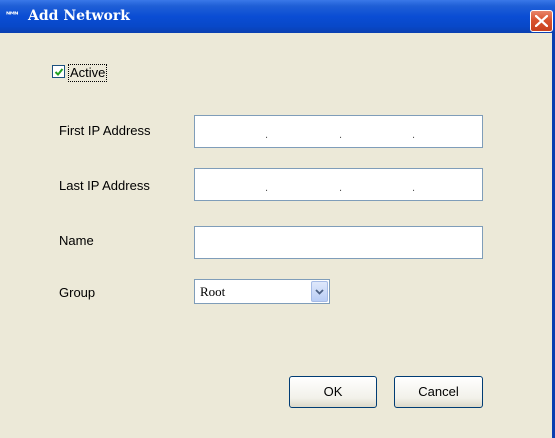 This screenshot has height=438, width=555. I want to click on close-button, so click(541, 21).